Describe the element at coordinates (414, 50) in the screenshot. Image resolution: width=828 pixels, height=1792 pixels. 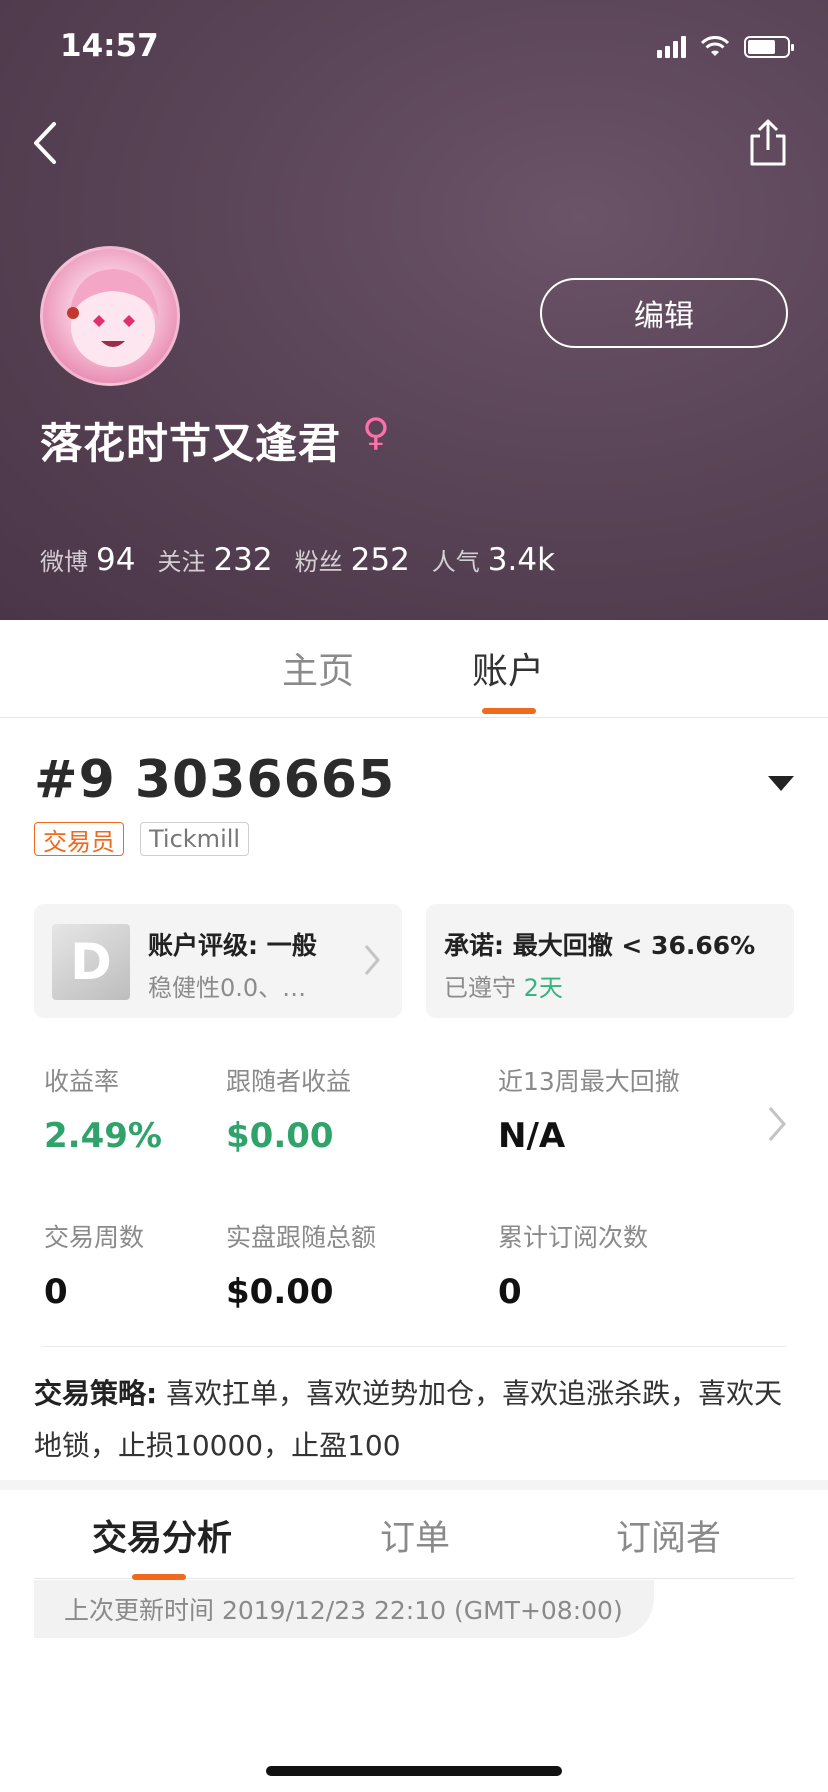
I see `status-bar: 14:57` at that location.